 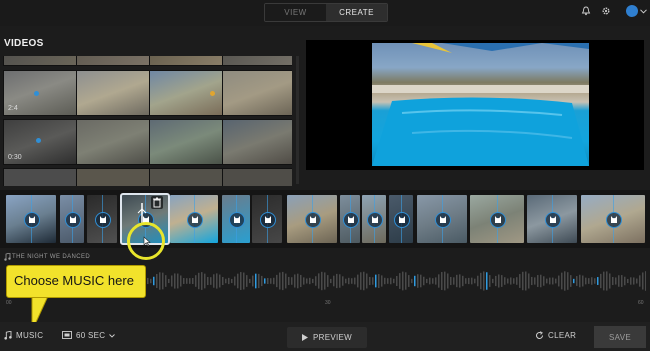 What do you see at coordinates (51, 257) in the screenshot?
I see `music-track-label: THE NIGHT WE DANCED` at bounding box center [51, 257].